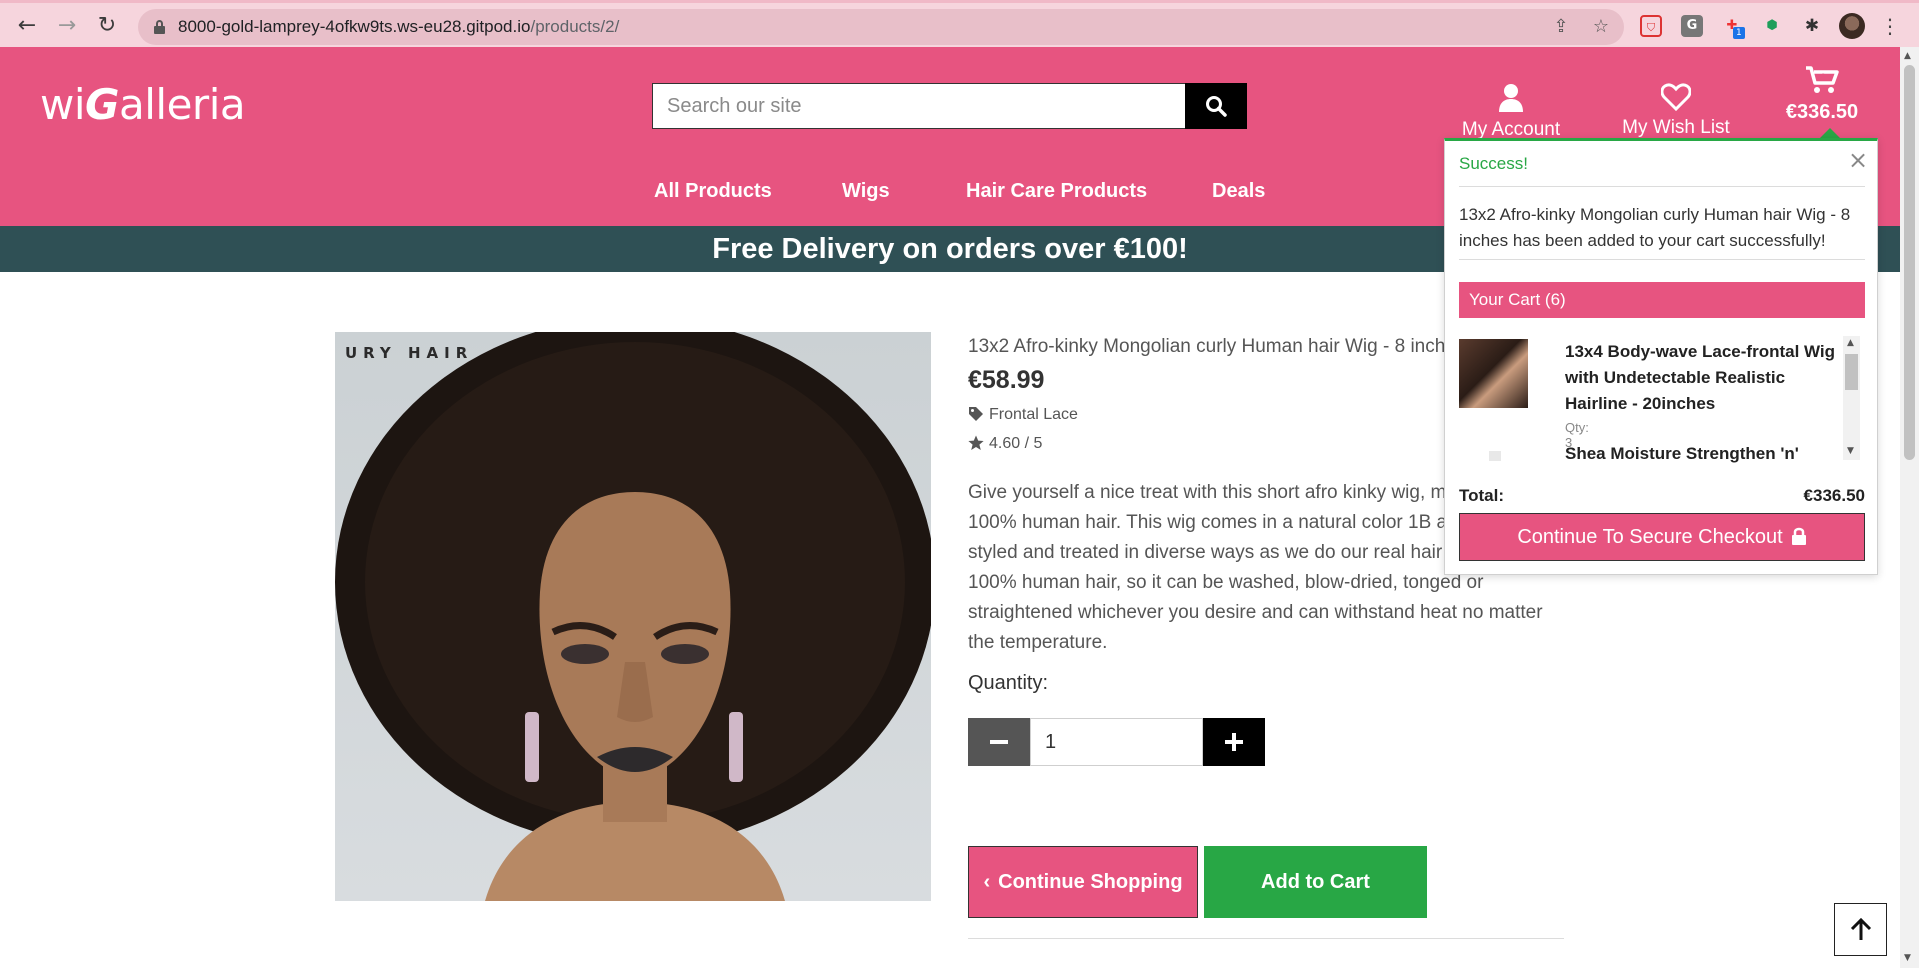  I want to click on lock-icon, so click(159, 27).